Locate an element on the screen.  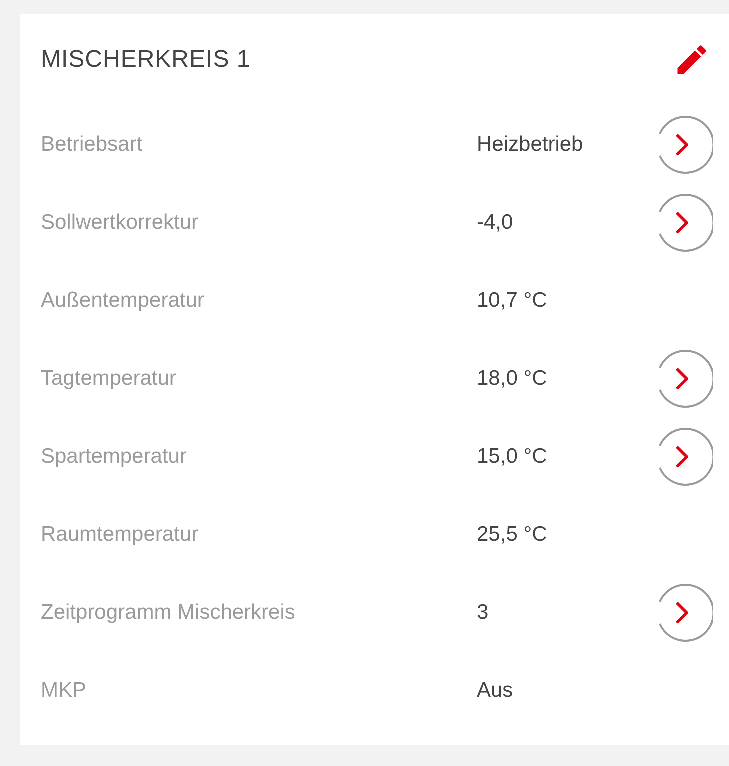
row-value: 18,0 °C is located at coordinates (512, 379).